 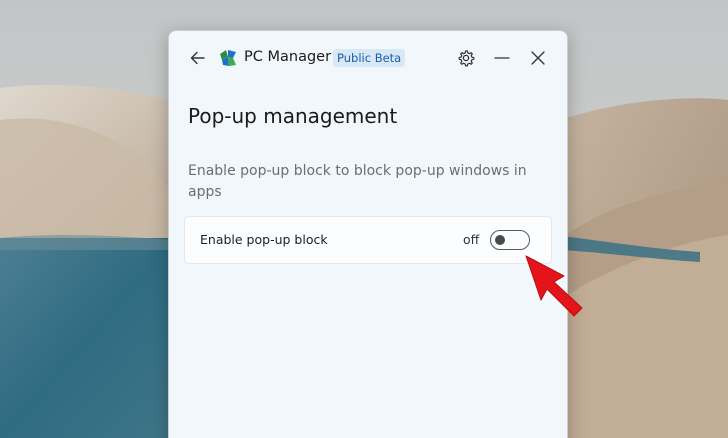 I want to click on settings-button, so click(x=466, y=58).